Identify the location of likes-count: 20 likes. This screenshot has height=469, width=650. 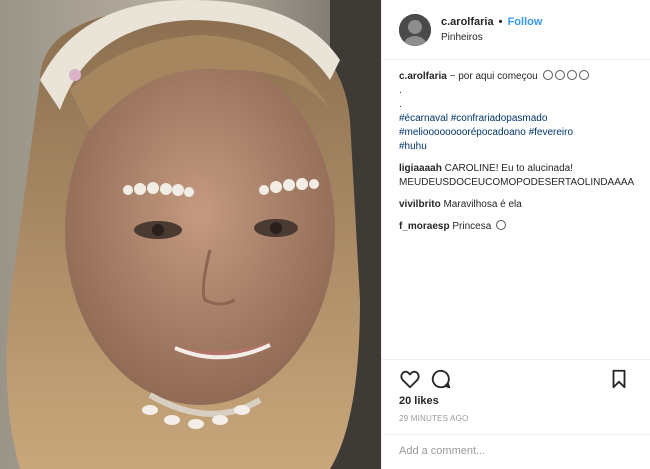
(419, 401).